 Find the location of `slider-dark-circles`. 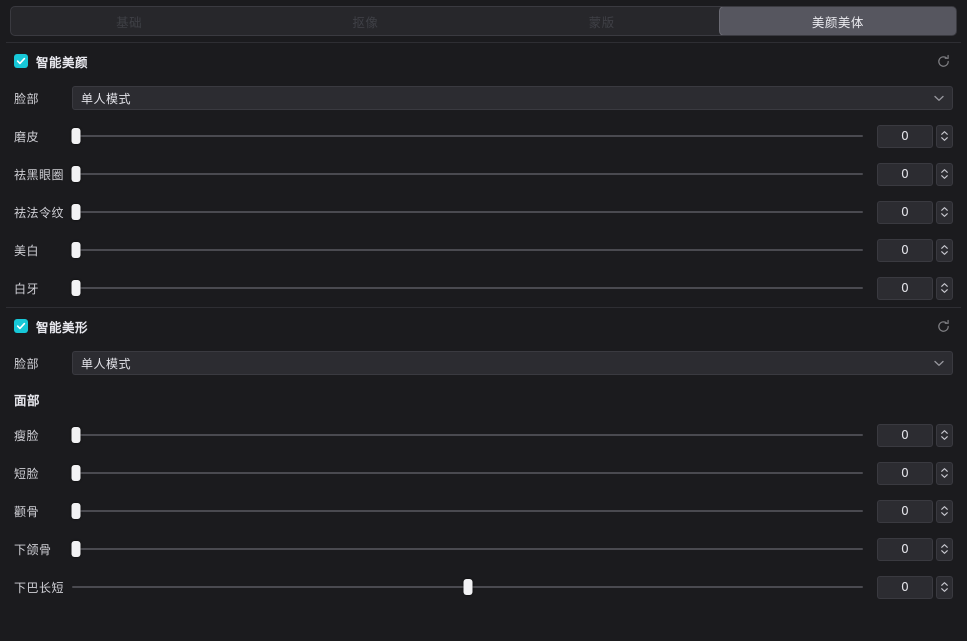

slider-dark-circles is located at coordinates (467, 174).